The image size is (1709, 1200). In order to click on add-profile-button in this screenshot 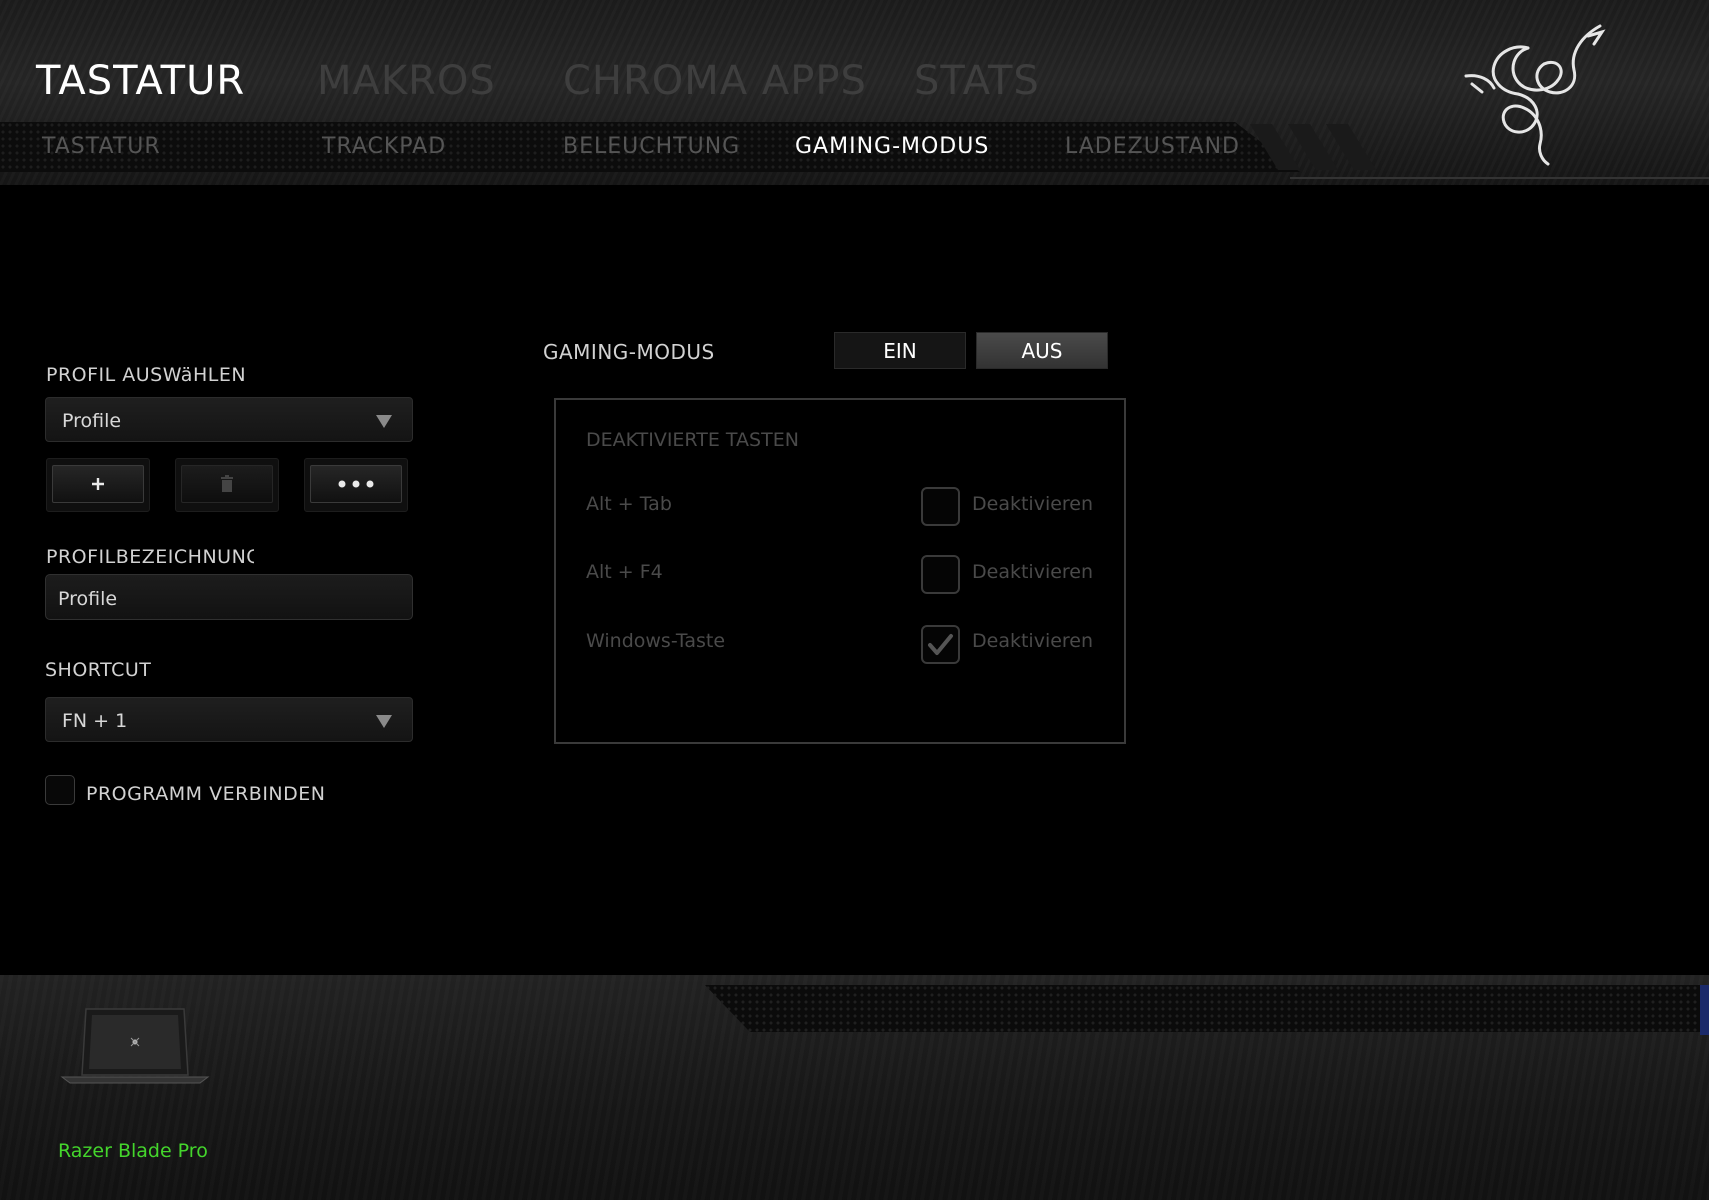, I will do `click(98, 484)`.